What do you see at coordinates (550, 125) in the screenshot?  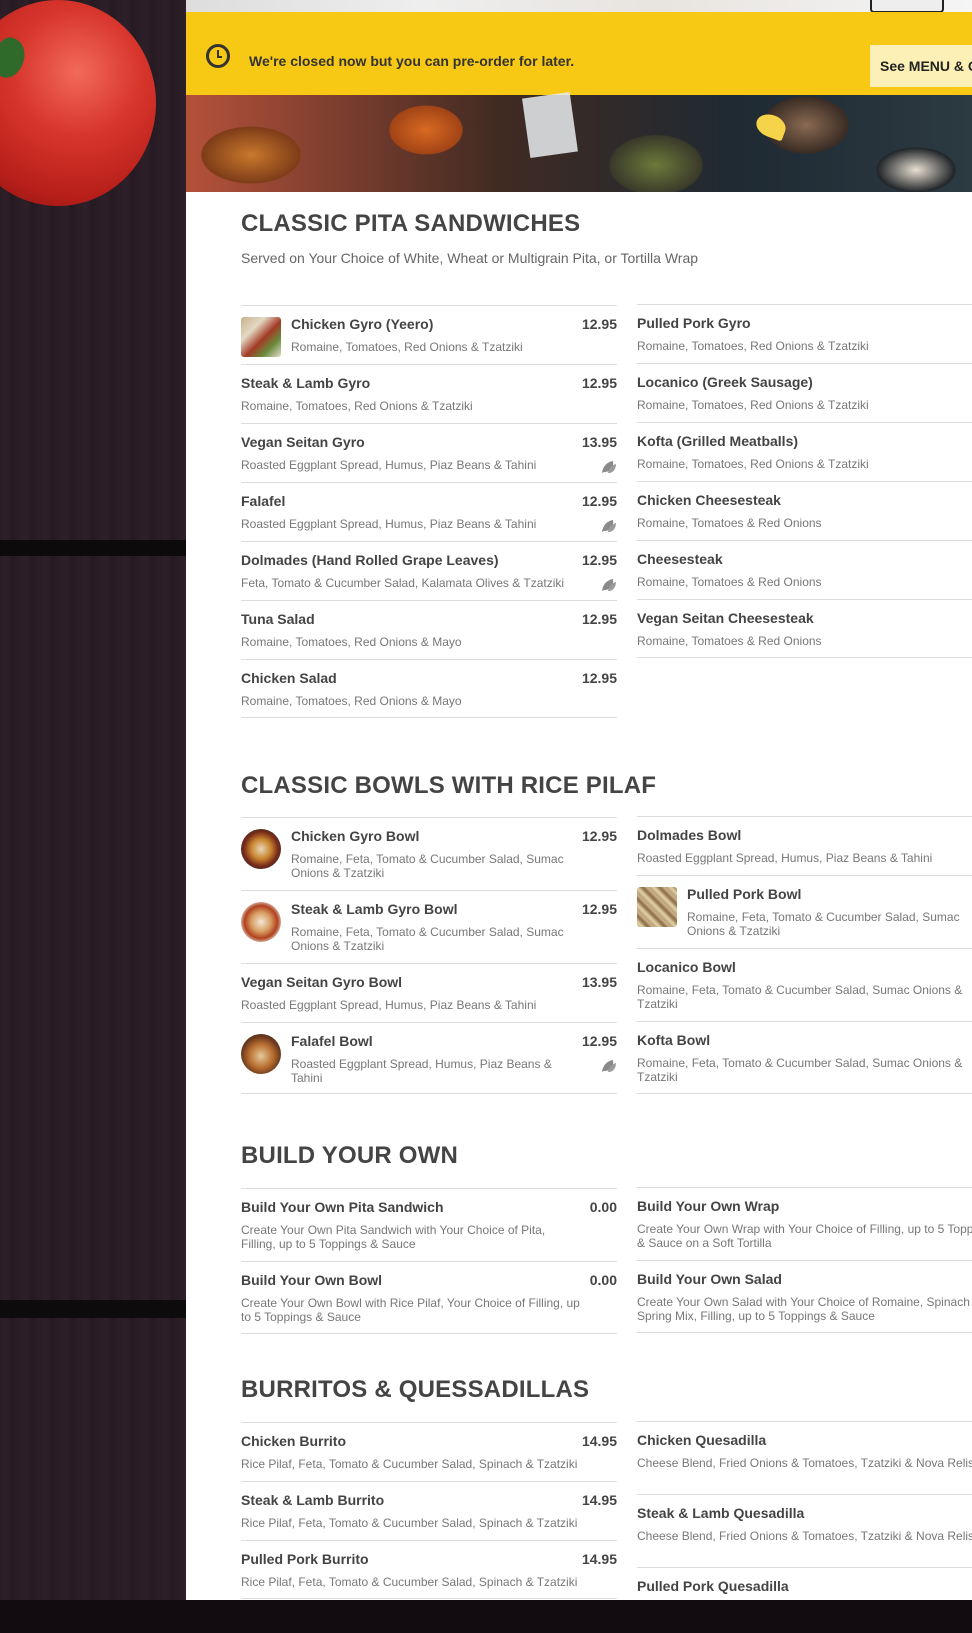 I see `banner-card-decor` at bounding box center [550, 125].